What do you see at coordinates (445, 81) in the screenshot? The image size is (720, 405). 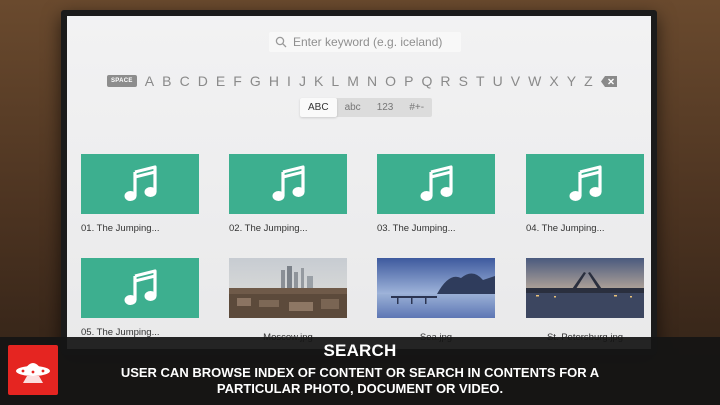 I see `key-r: R` at bounding box center [445, 81].